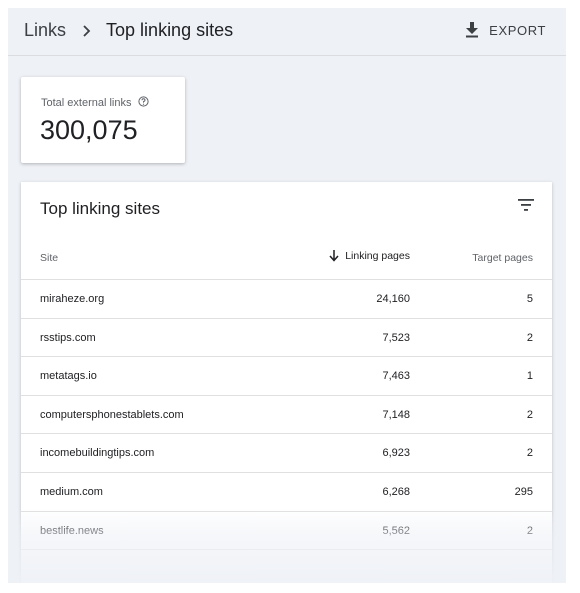 This screenshot has height=593, width=580. Describe the element at coordinates (286, 299) in the screenshot. I see `table-row: miraheze.org 24,160 5` at that location.